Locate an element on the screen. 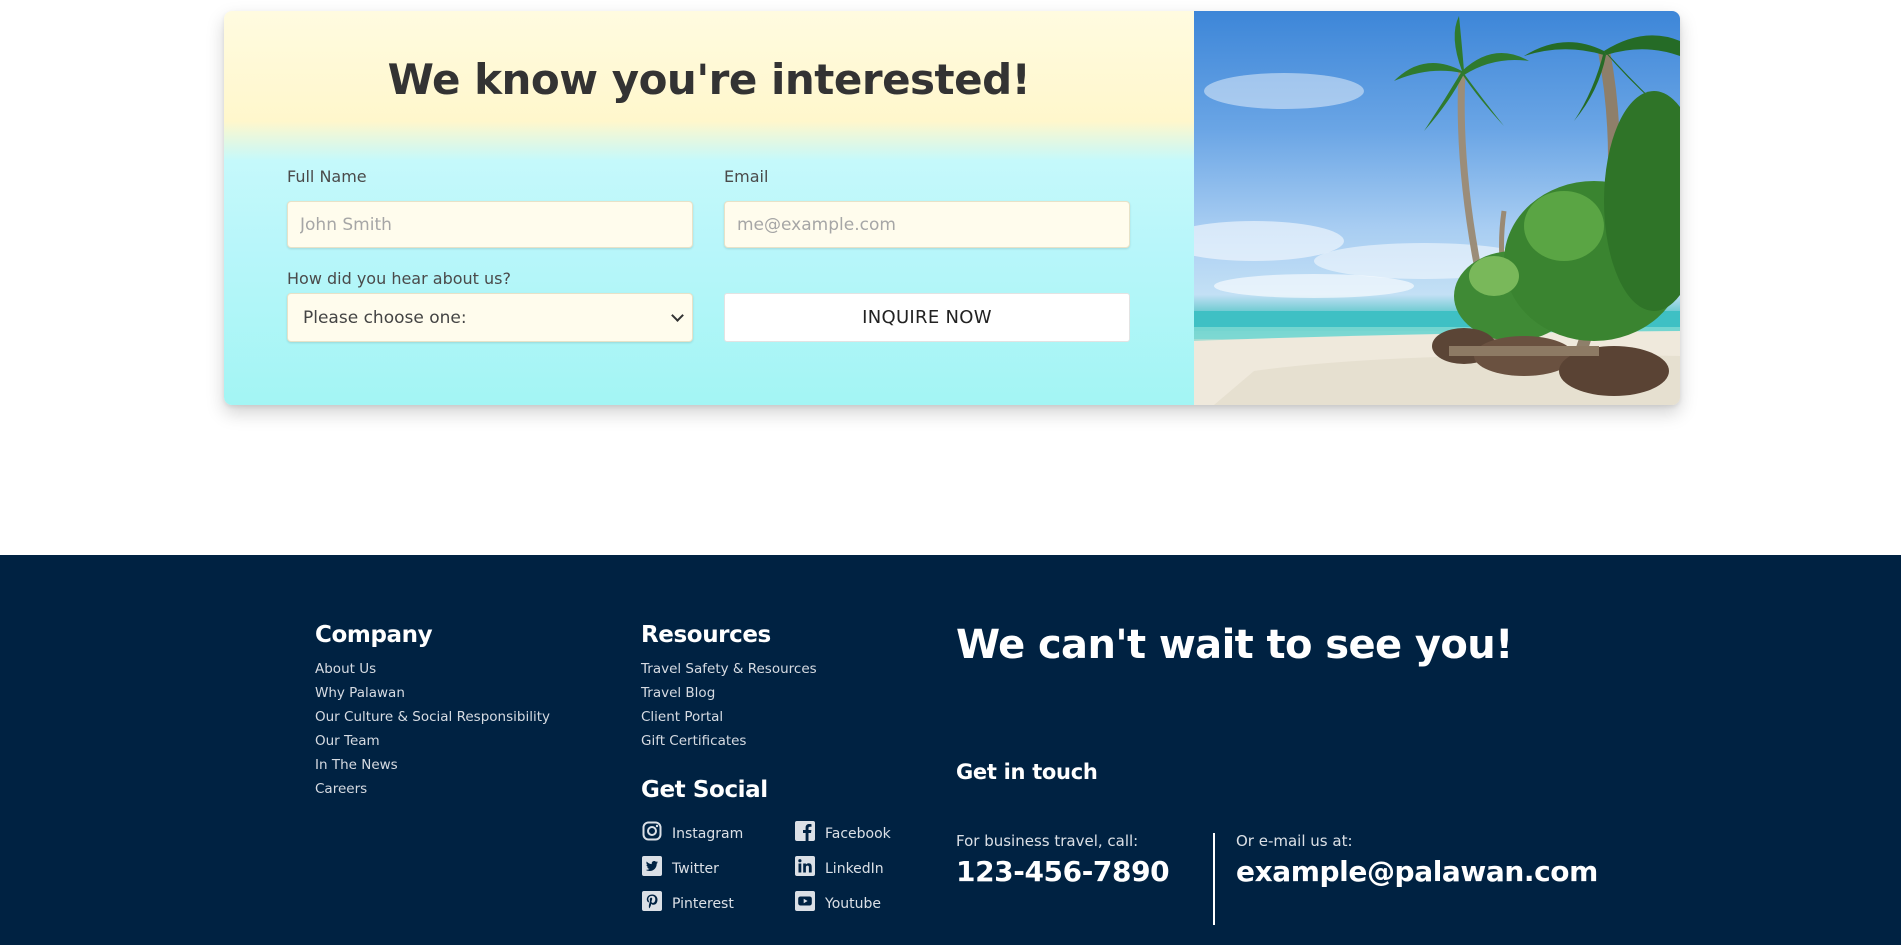  inquire-now-button: INQUIRE NOW is located at coordinates (927, 317).